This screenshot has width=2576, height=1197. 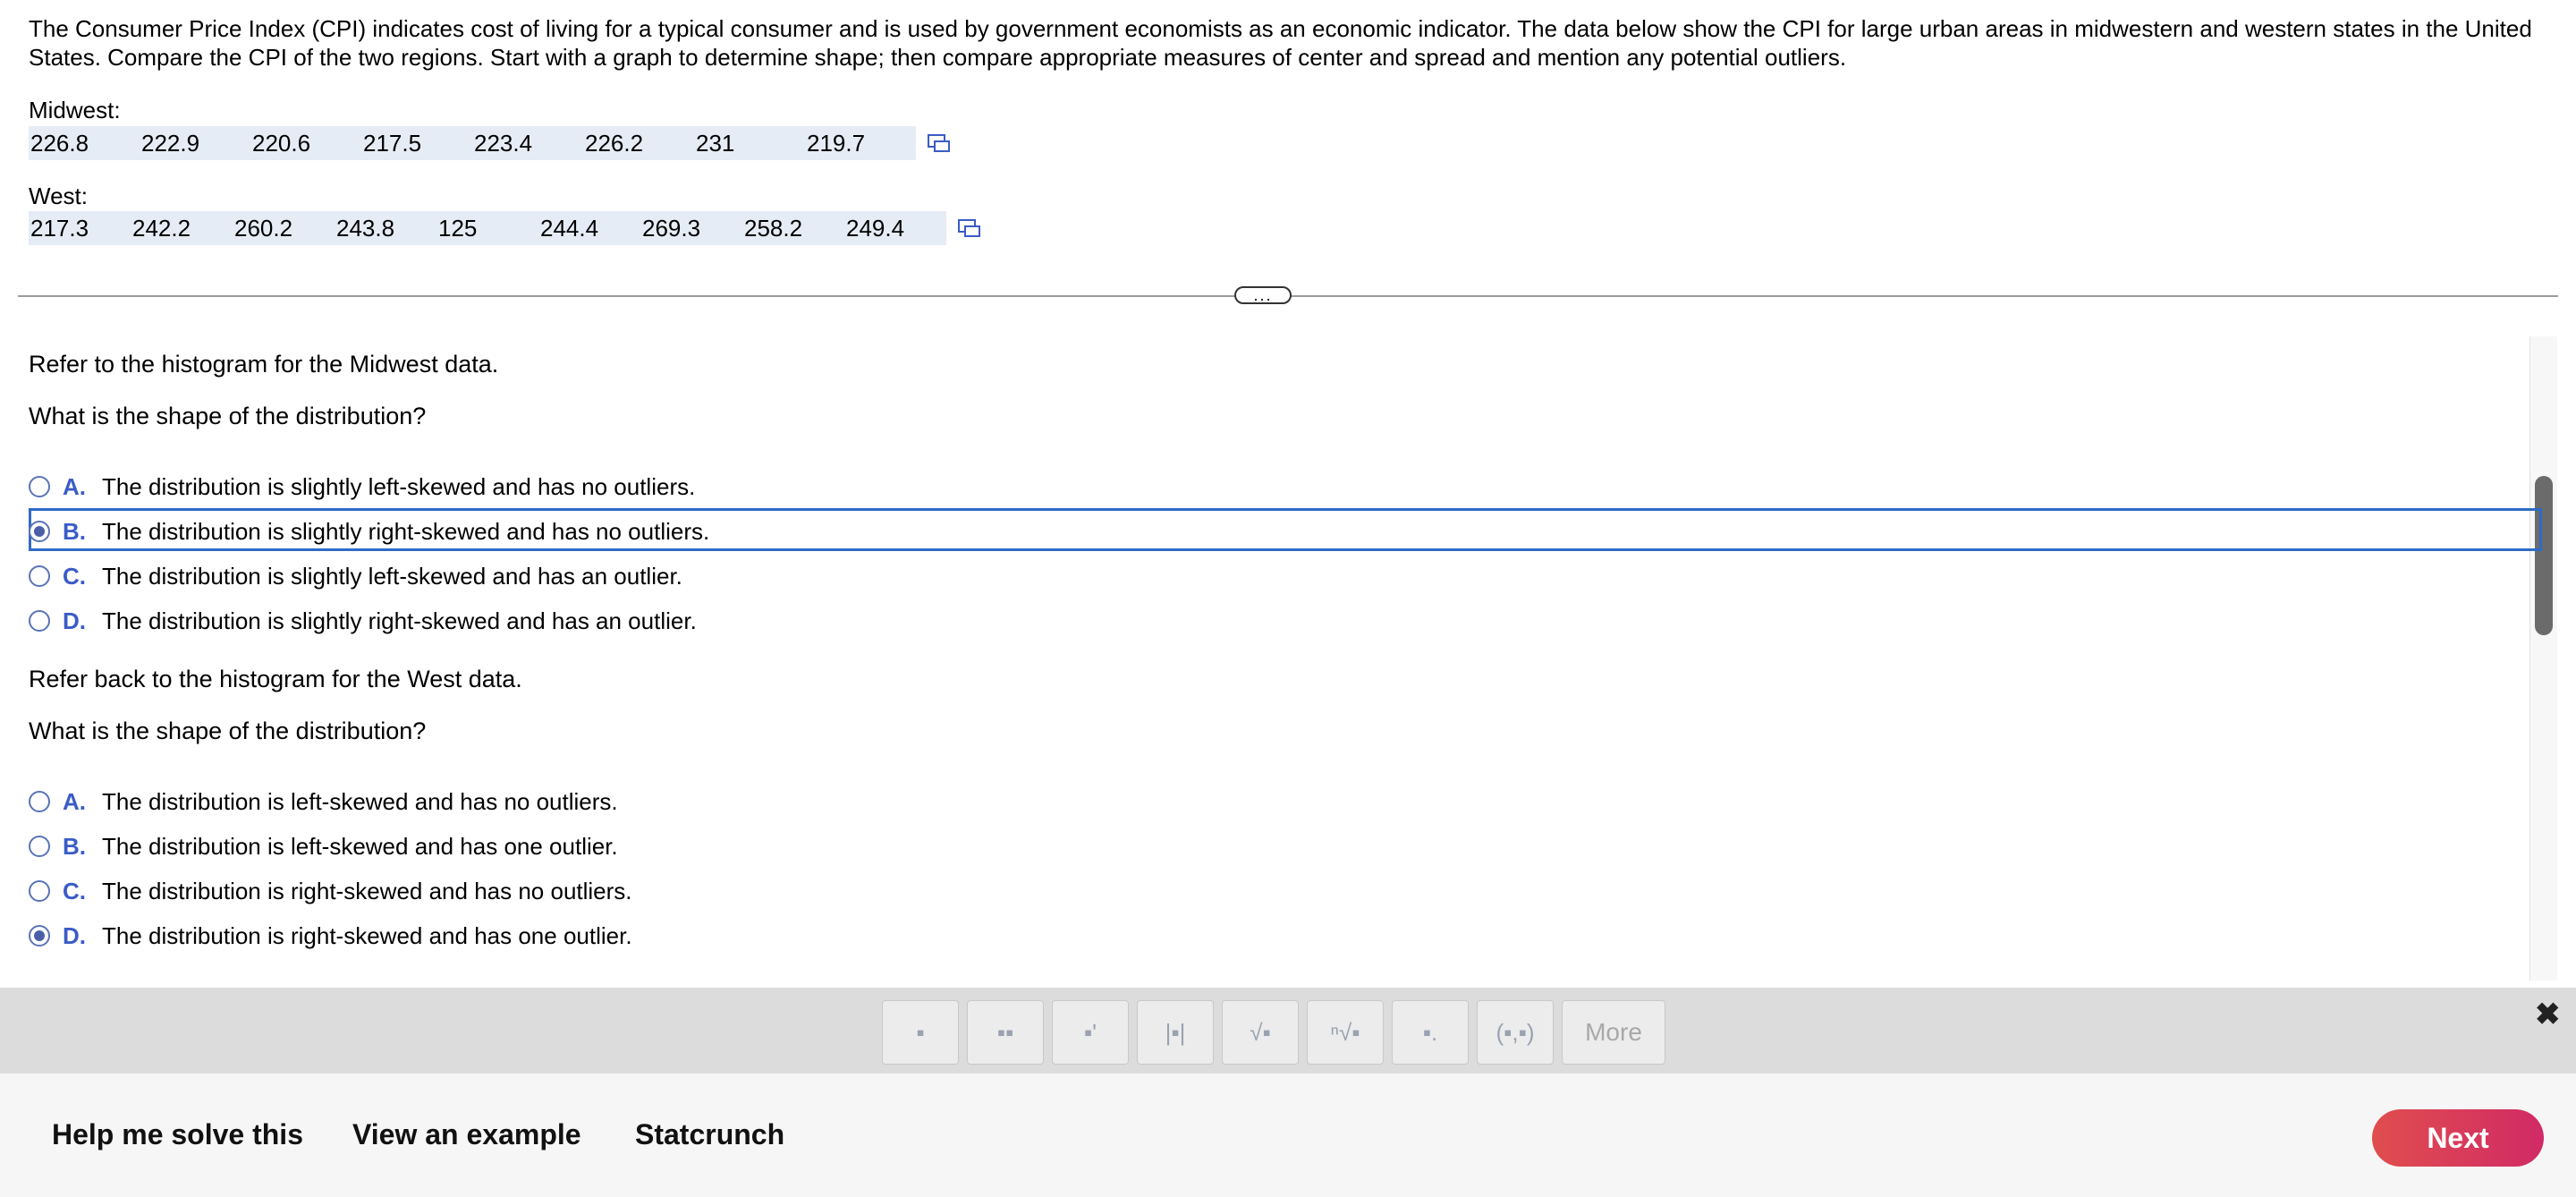 What do you see at coordinates (1260, 1032) in the screenshot?
I see `sqrt-icon: √▪` at bounding box center [1260, 1032].